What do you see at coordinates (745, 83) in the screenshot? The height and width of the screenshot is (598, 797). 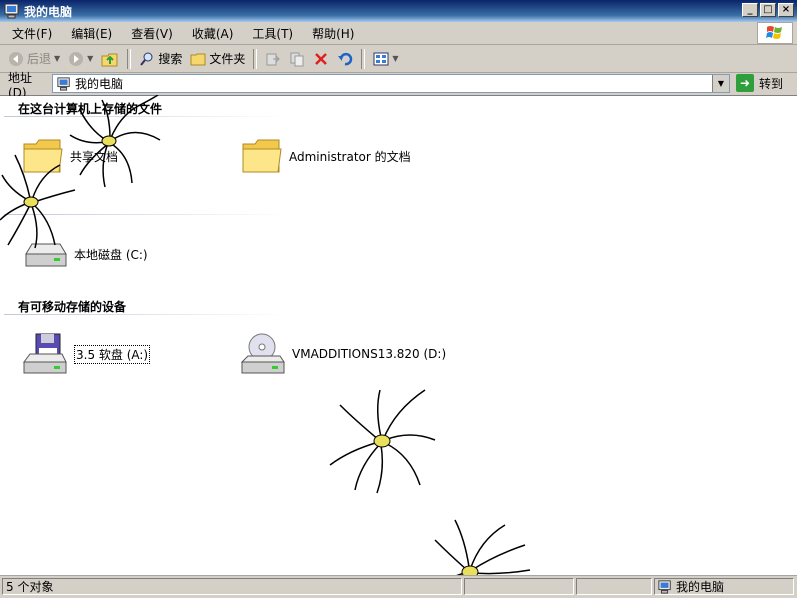 I see `go-icon: ➜` at bounding box center [745, 83].